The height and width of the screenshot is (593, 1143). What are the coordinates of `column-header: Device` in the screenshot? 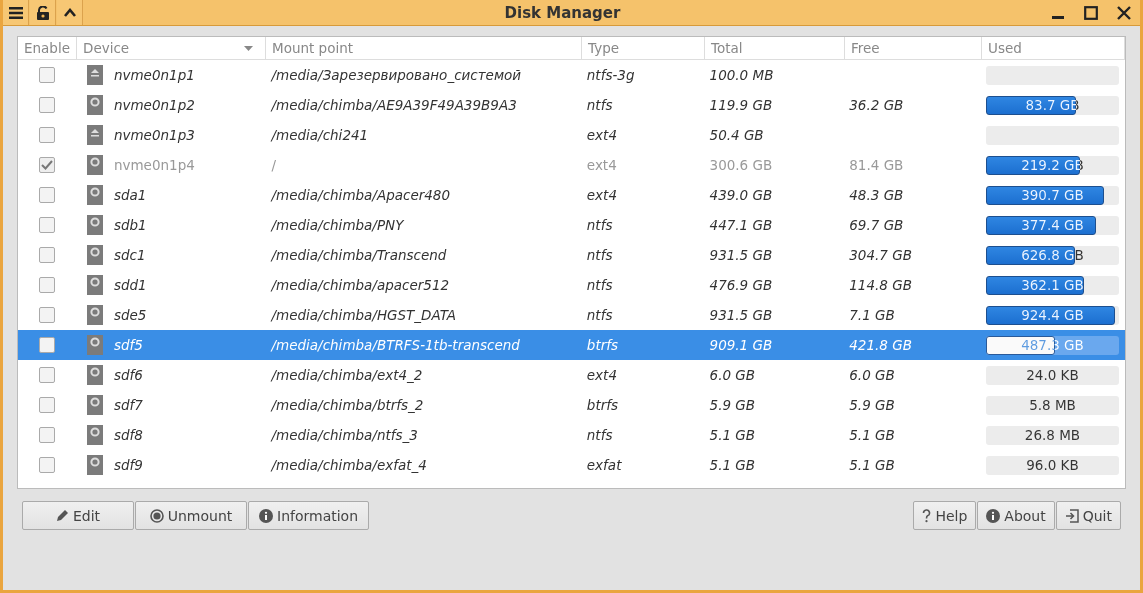 It's located at (171, 48).